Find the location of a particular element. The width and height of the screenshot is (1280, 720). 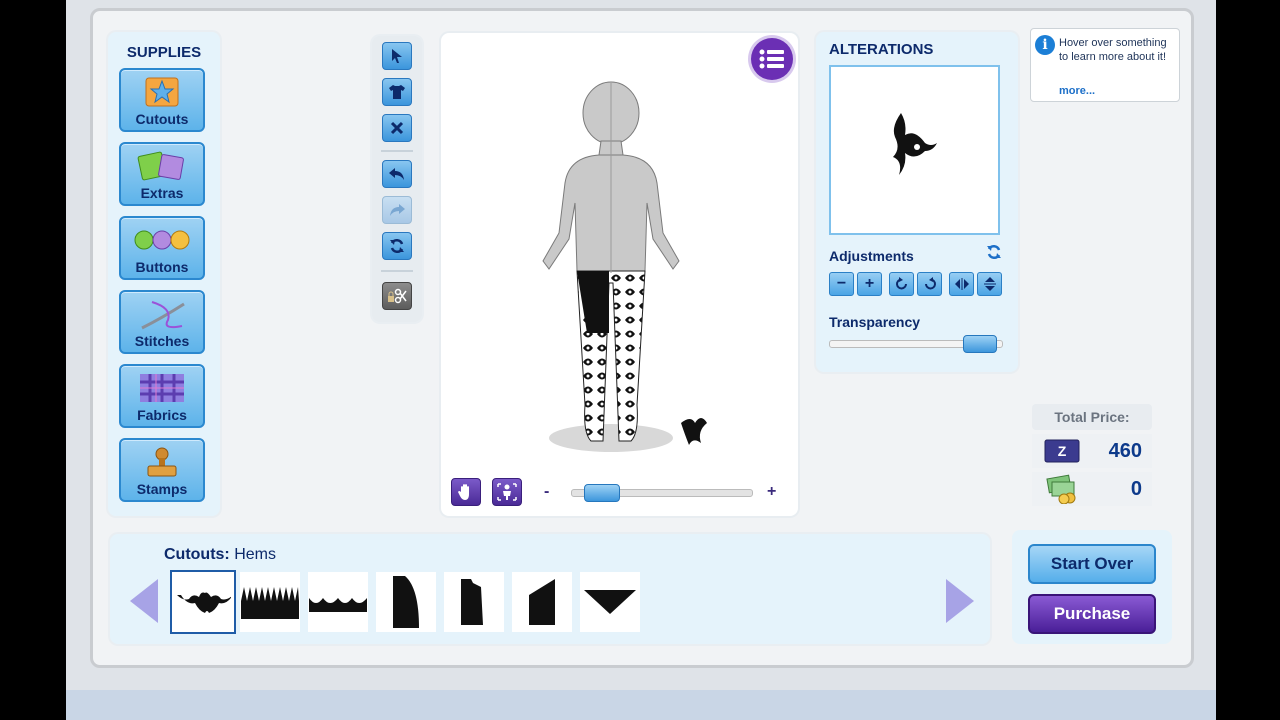

redo-icon is located at coordinates (397, 210).